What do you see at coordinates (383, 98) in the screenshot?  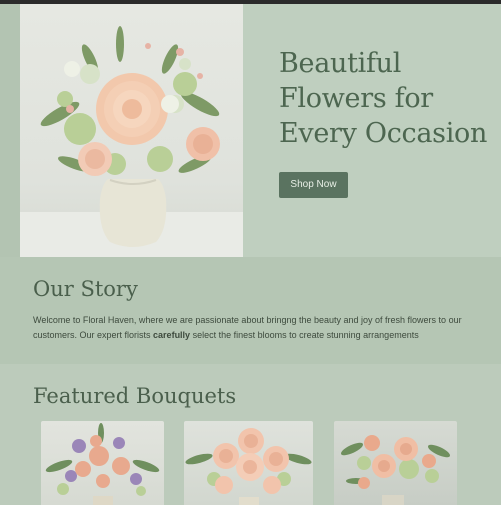 I see `hero-title: Beautiful Flowers for Every Occasion` at bounding box center [383, 98].